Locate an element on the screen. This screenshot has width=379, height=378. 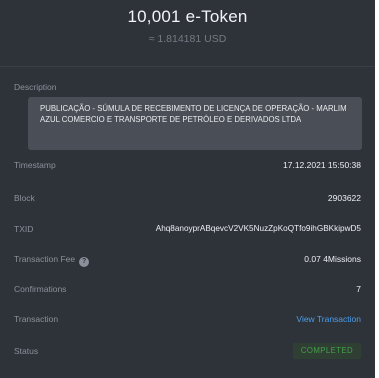
block-value: 2903622 is located at coordinates (344, 198).